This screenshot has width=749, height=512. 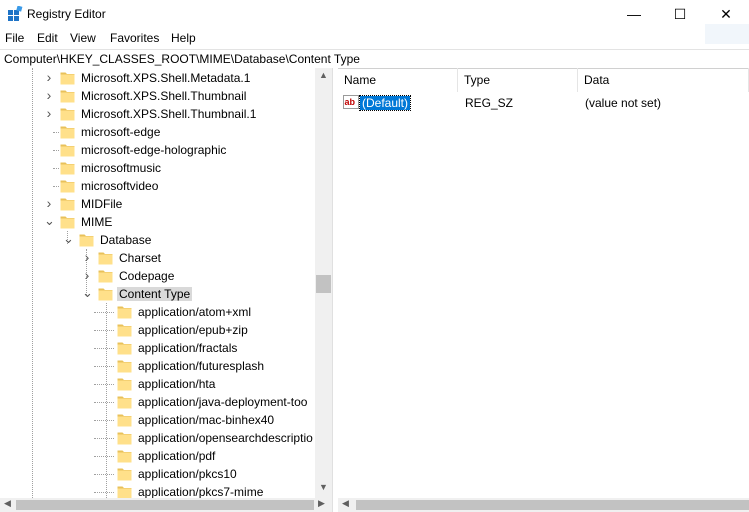 What do you see at coordinates (489, 103) in the screenshot?
I see `value-type: REG_SZ` at bounding box center [489, 103].